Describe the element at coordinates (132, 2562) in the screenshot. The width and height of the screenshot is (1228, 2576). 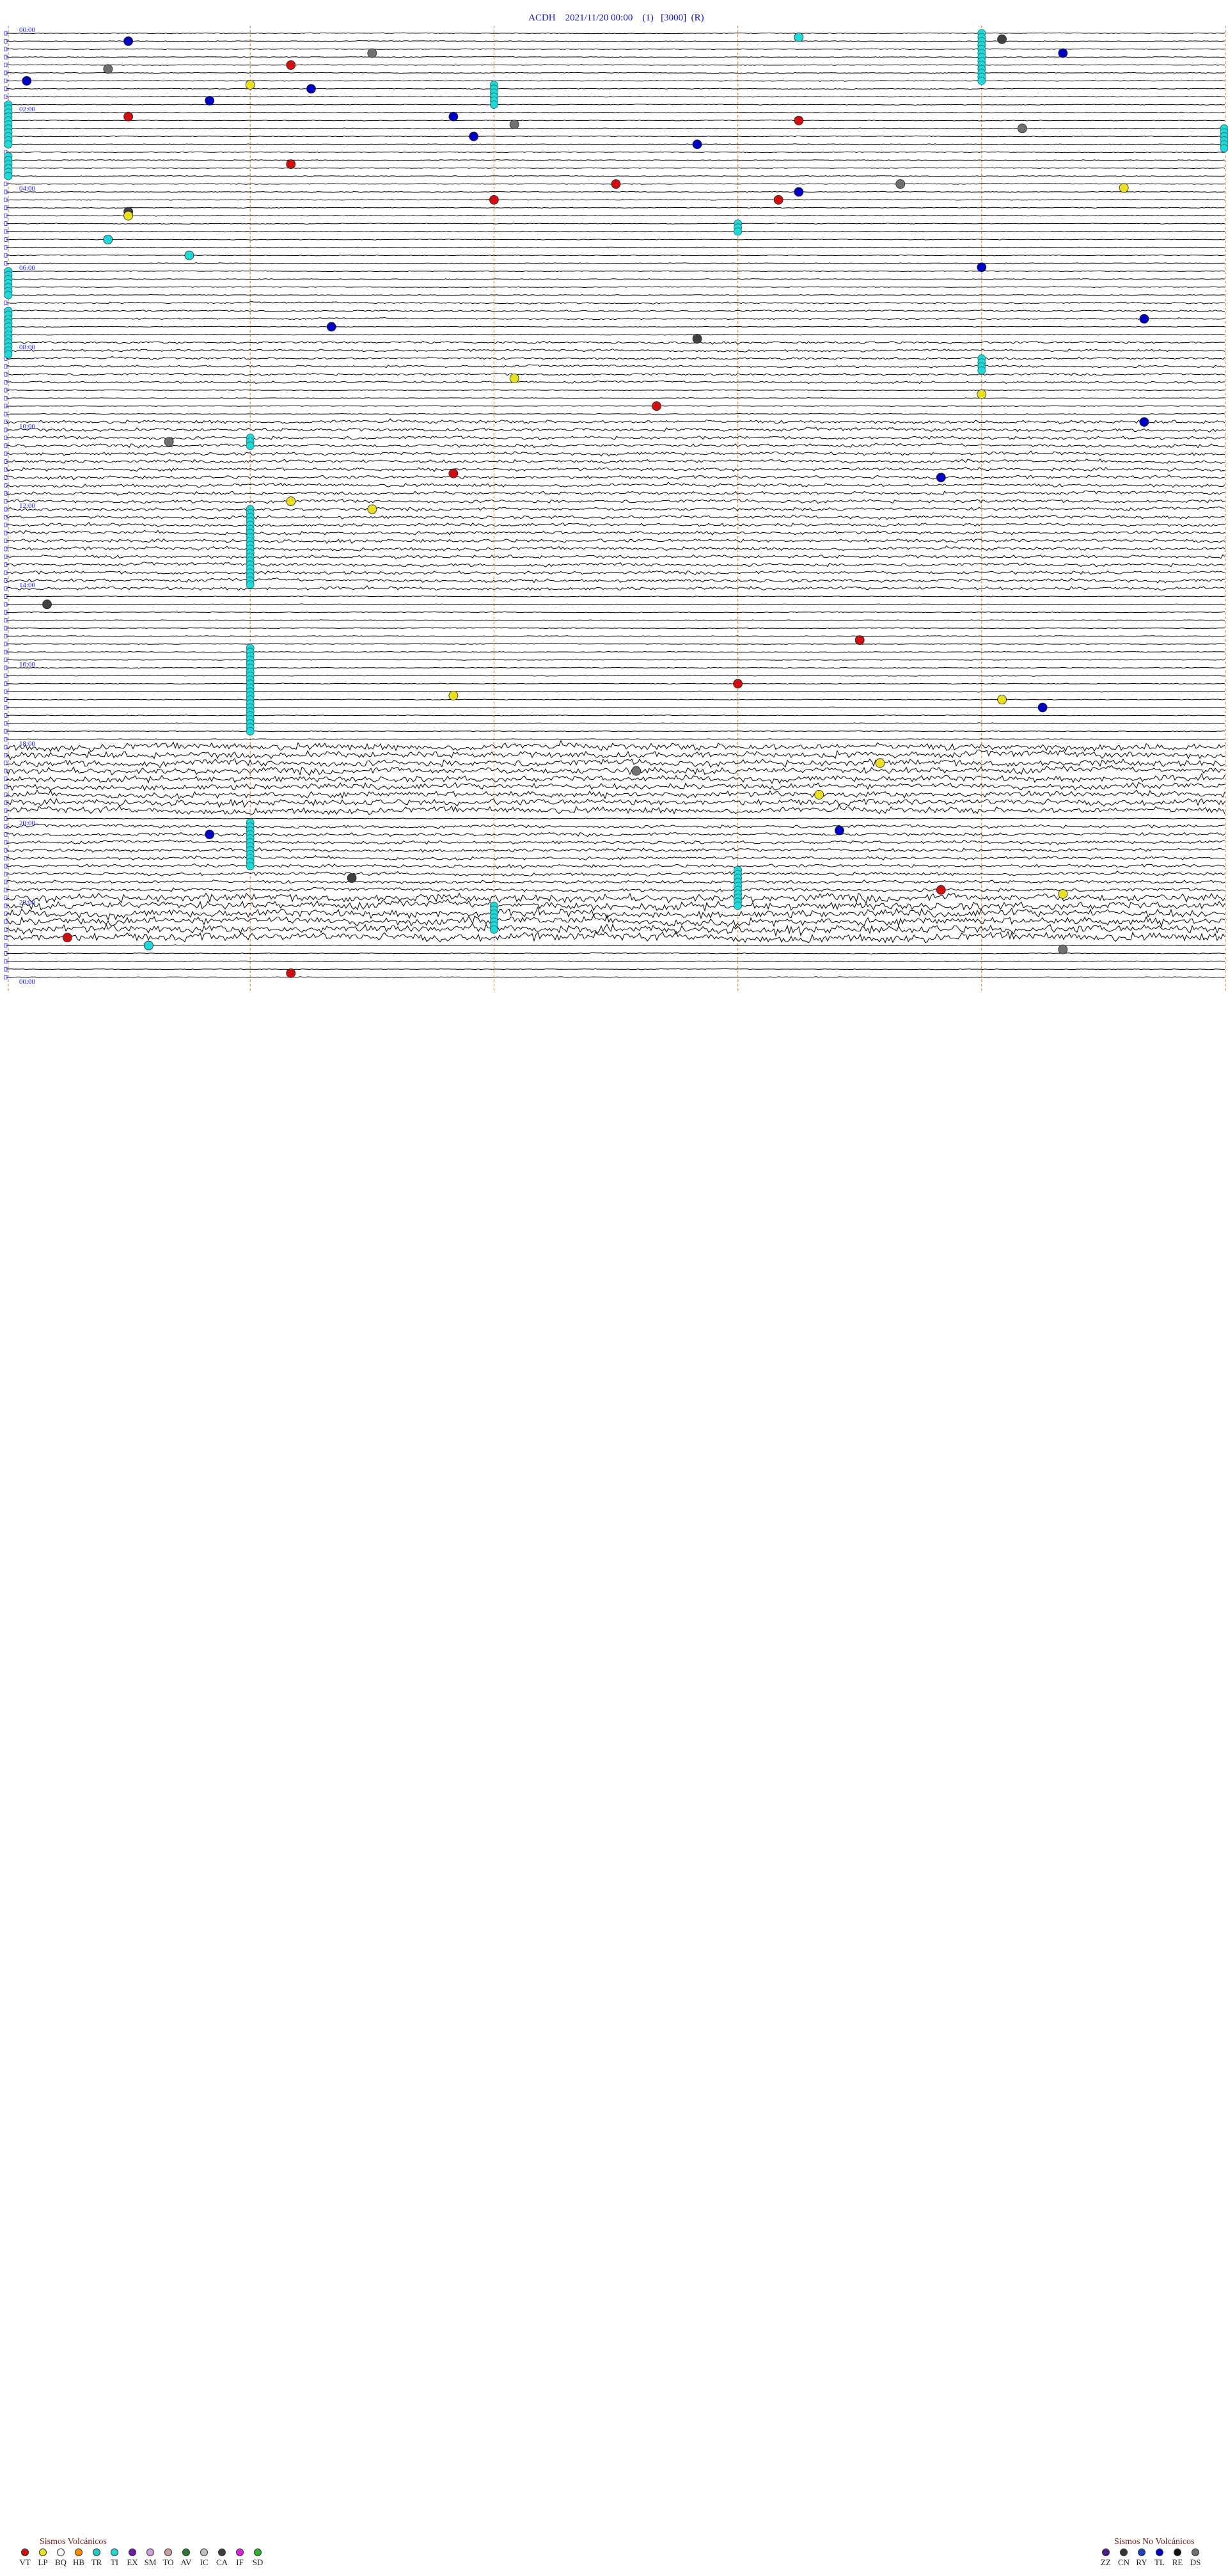
I see `legend-code: EX` at that location.